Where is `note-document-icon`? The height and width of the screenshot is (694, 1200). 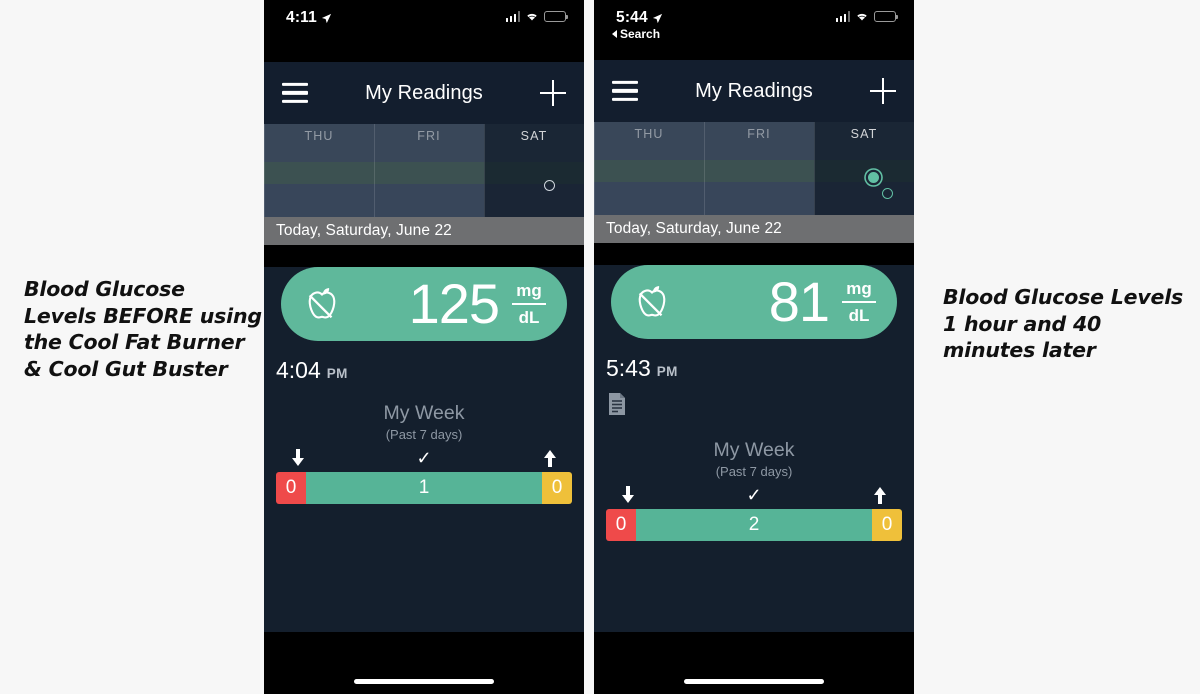
note-document-icon is located at coordinates (617, 404).